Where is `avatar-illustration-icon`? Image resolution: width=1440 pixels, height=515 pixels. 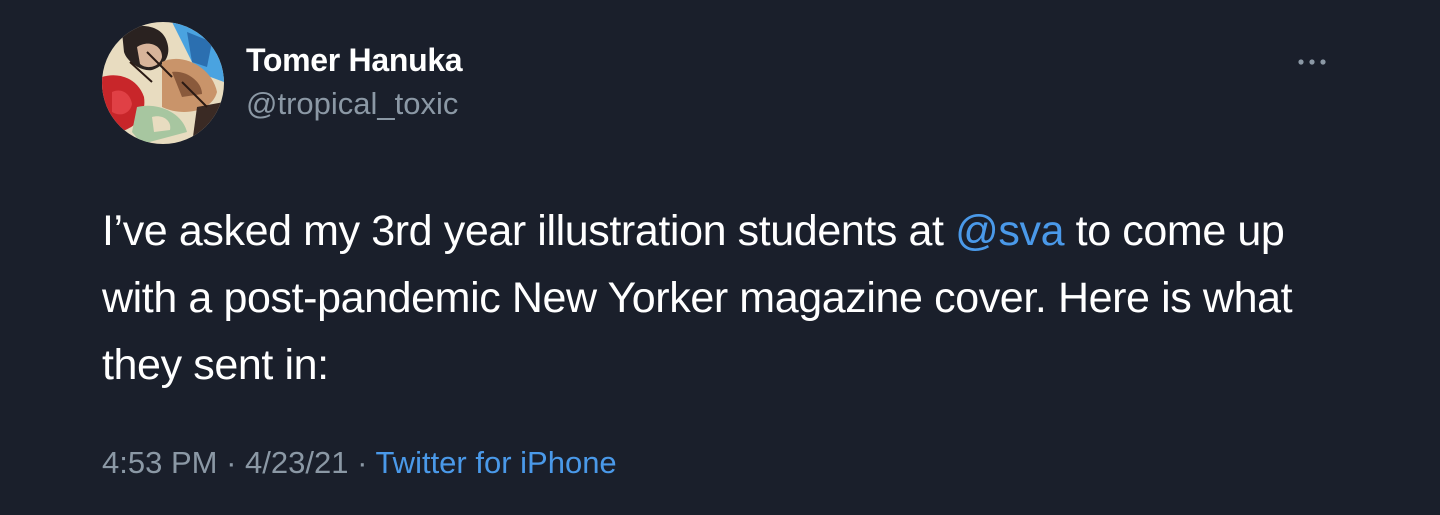 avatar-illustration-icon is located at coordinates (163, 83).